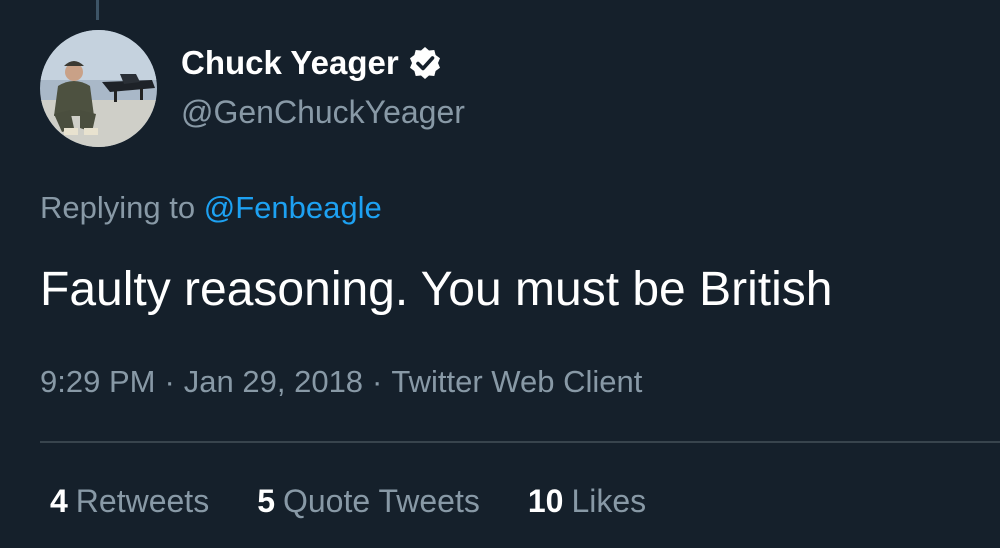 The image size is (1000, 548). Describe the element at coordinates (425, 63) in the screenshot. I see `verified-badge-icon` at that location.